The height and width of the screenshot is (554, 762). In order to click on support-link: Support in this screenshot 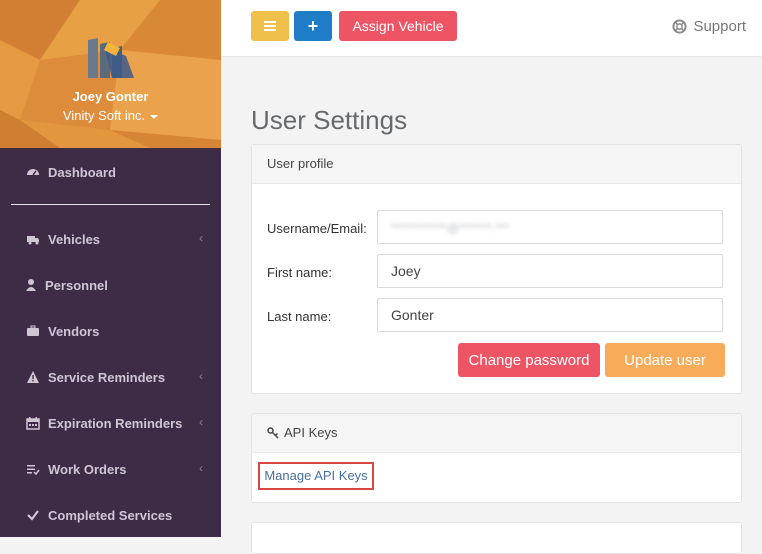, I will do `click(709, 26)`.